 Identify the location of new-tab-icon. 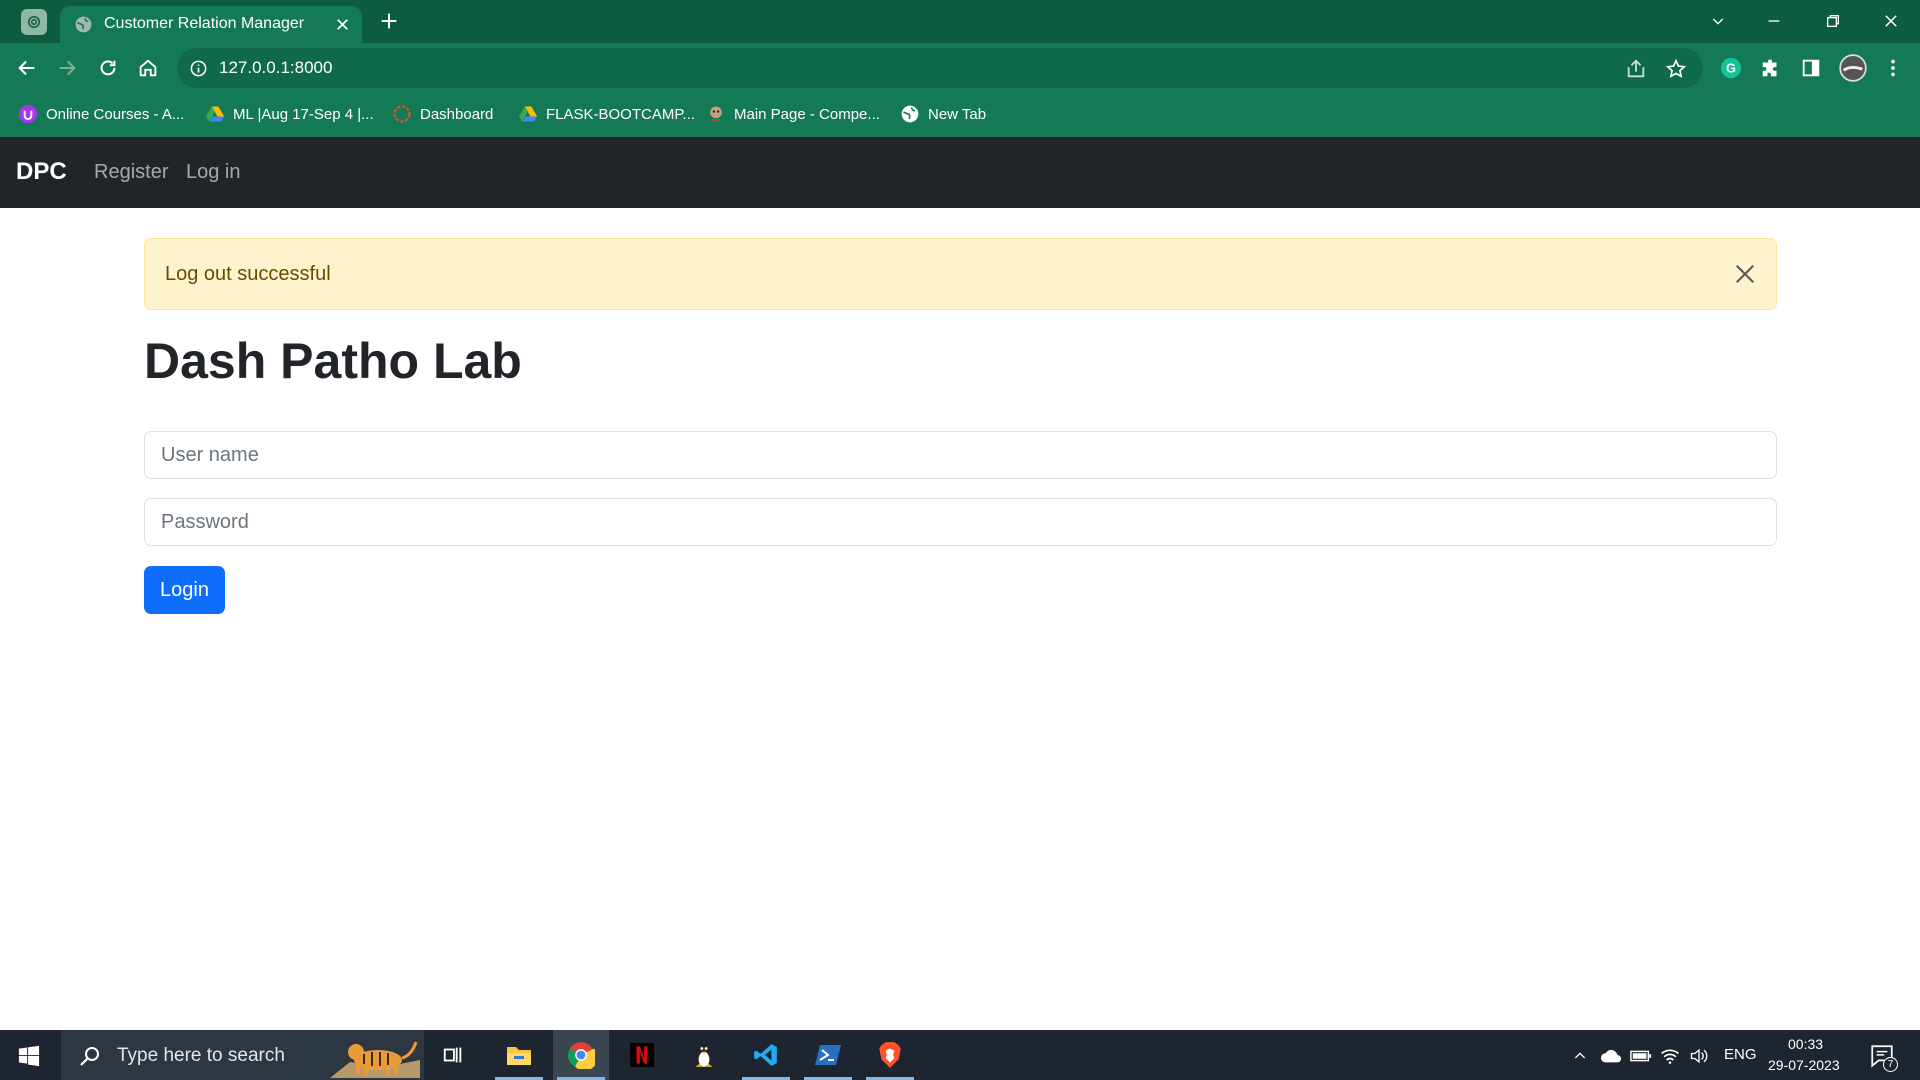
(389, 21).